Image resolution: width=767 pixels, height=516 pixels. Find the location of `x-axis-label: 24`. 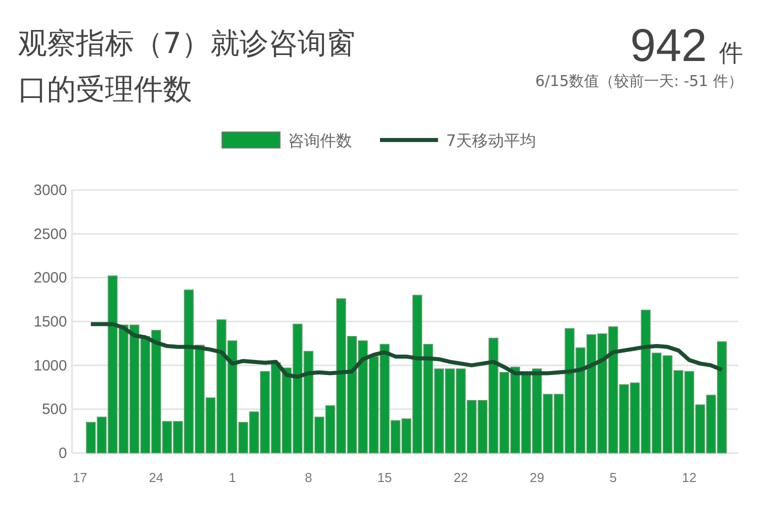

x-axis-label: 24 is located at coordinates (156, 477).